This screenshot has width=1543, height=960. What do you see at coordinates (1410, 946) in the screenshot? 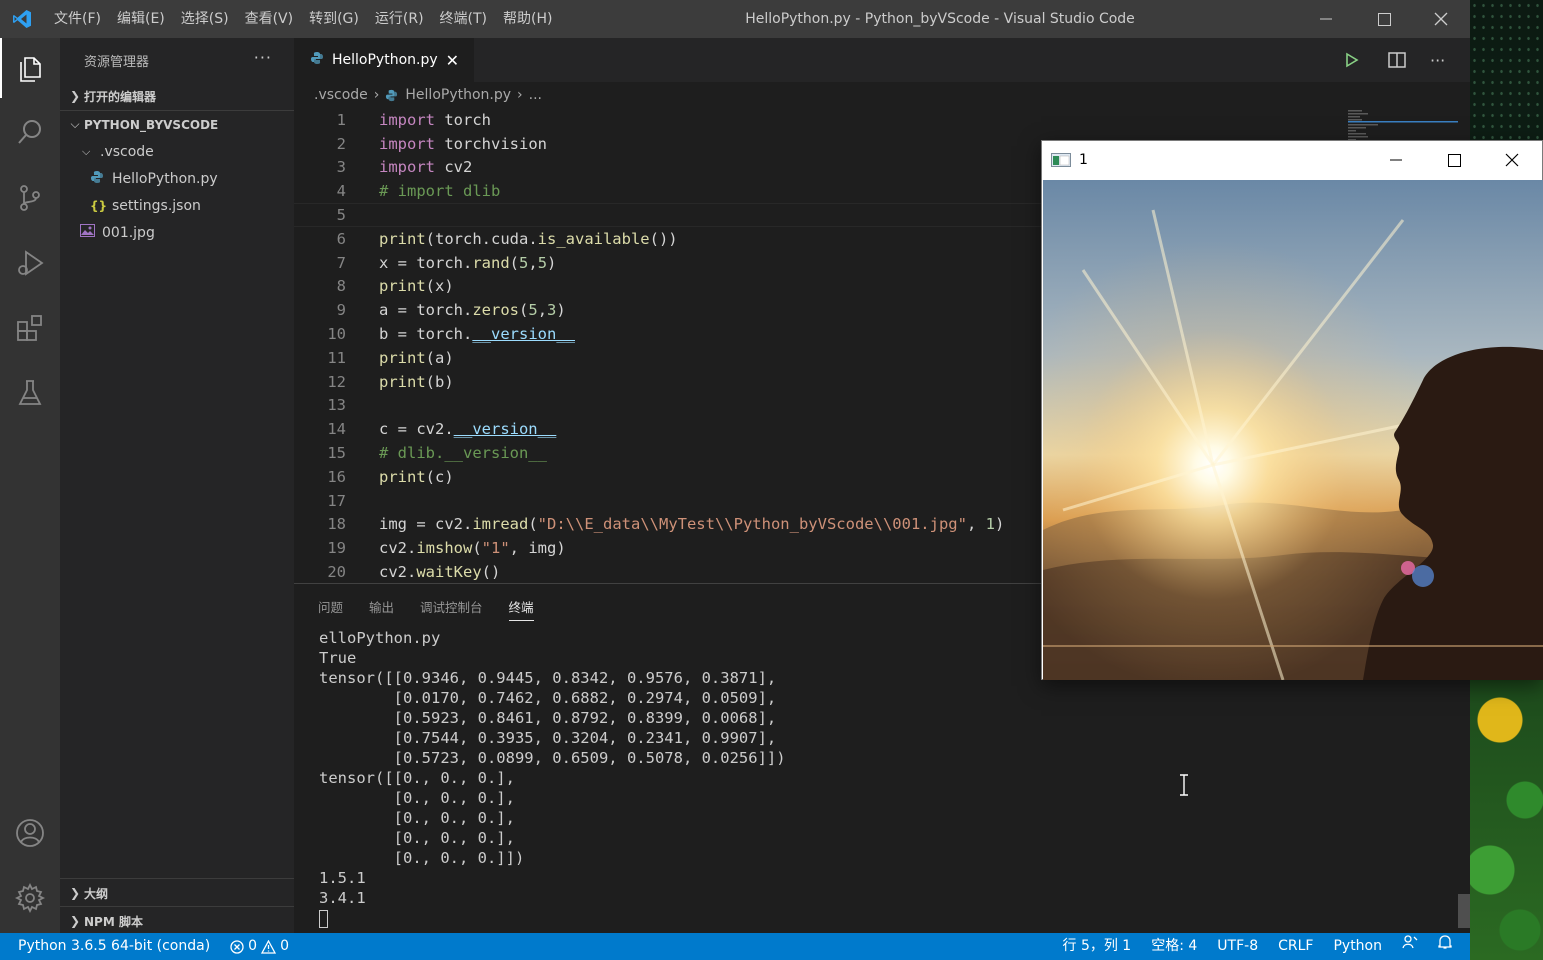
I see `feedback-icon` at bounding box center [1410, 946].